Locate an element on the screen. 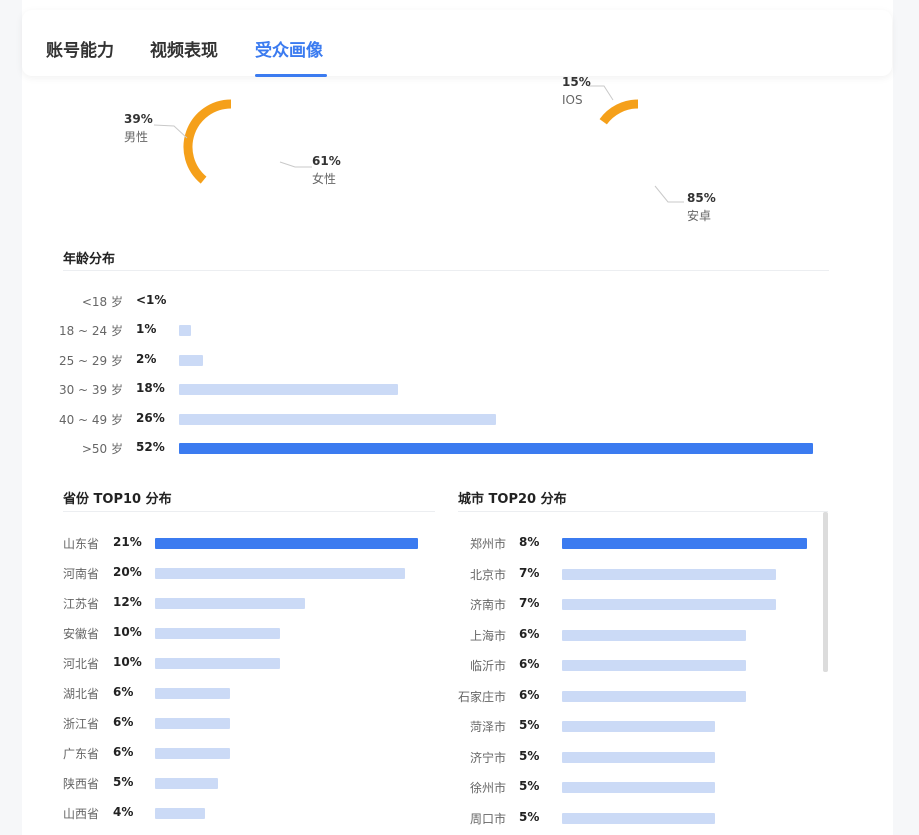  age-section-title: 年龄分布 is located at coordinates (89, 259).